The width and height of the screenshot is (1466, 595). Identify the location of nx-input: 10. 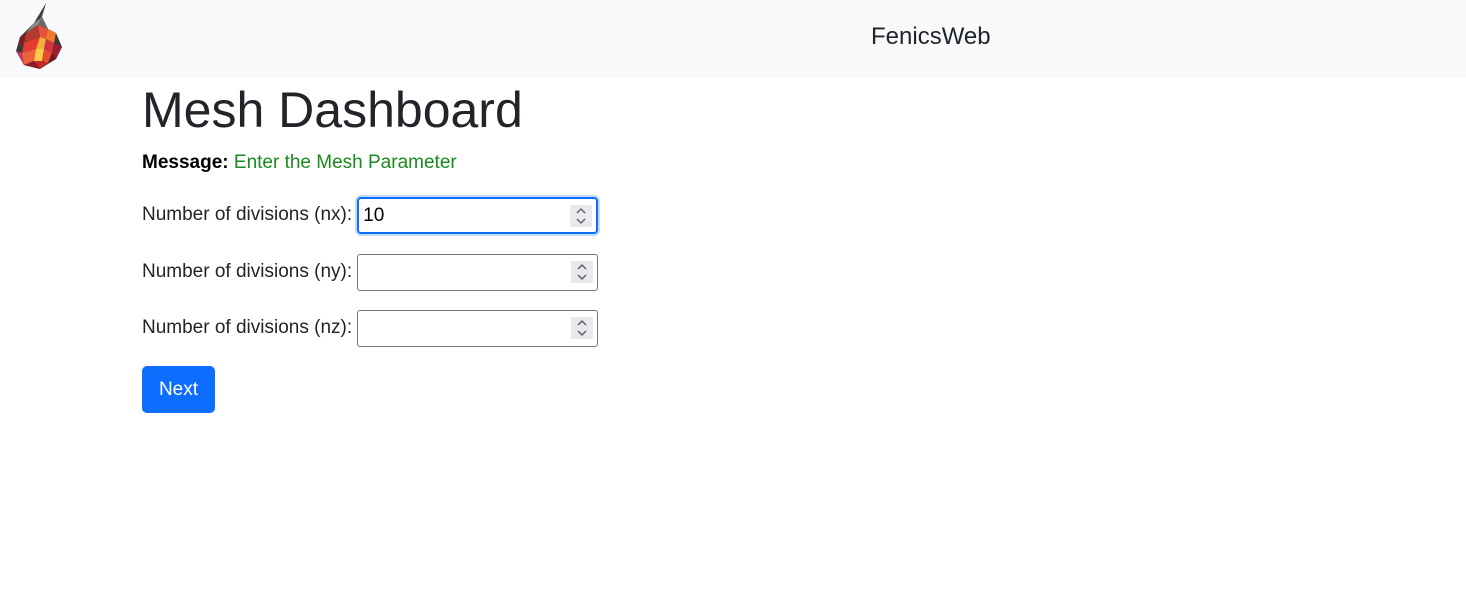
(478, 215).